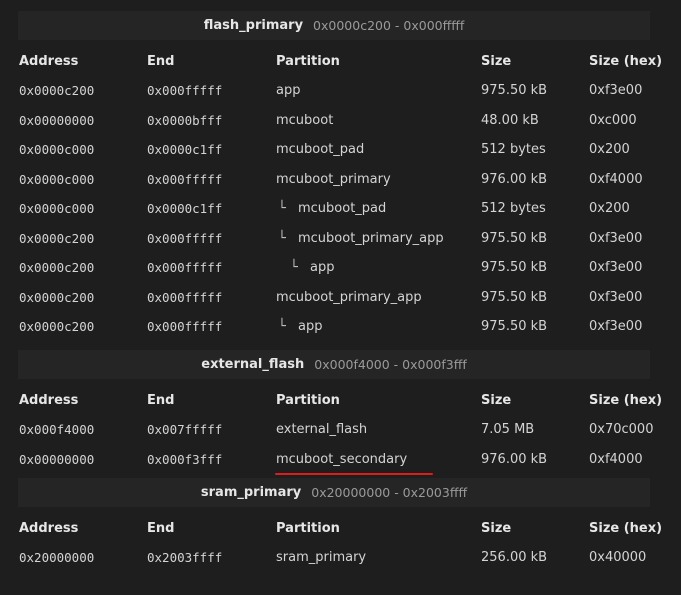 The width and height of the screenshot is (681, 595). I want to click on address-cell: 0x20000000, so click(57, 558).